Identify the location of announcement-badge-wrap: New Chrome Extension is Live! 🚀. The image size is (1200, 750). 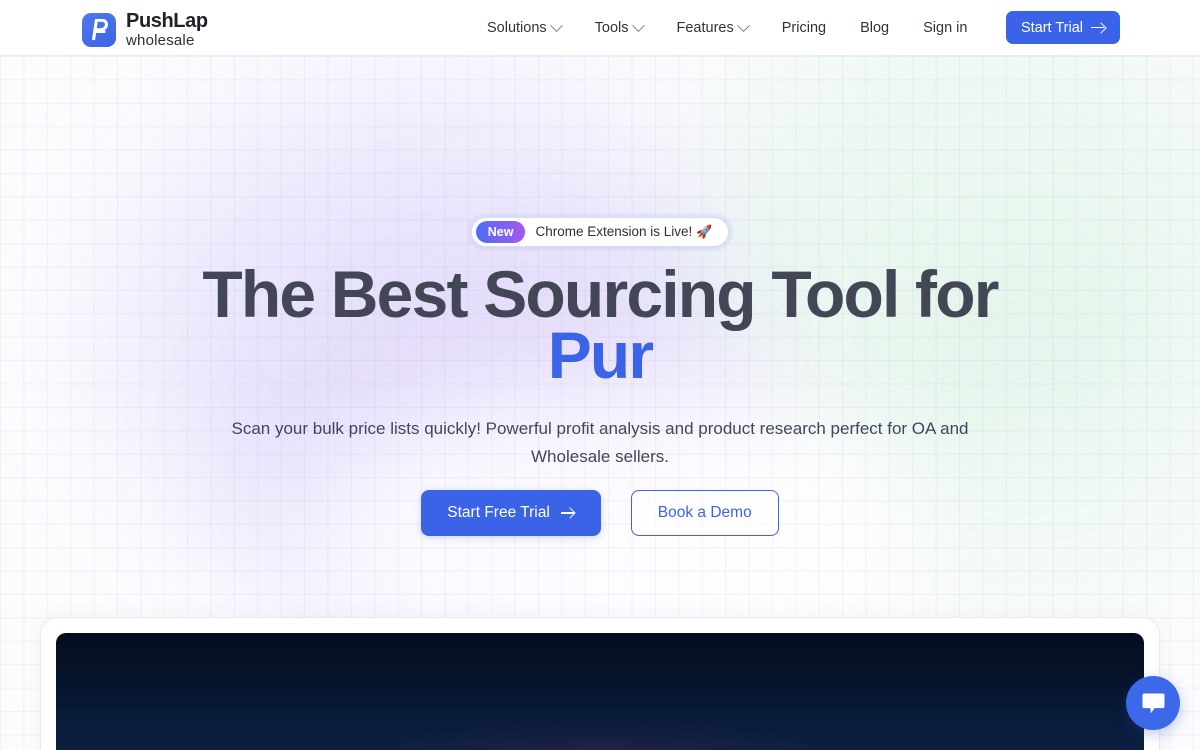
(600, 232).